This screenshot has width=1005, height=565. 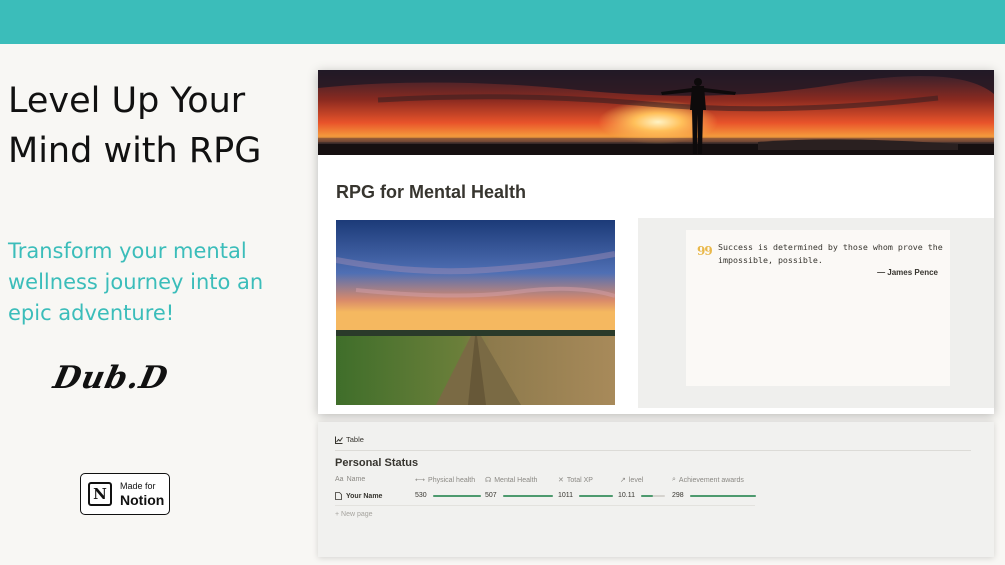 I want to click on column-header-name-label: Name, so click(x=356, y=479).